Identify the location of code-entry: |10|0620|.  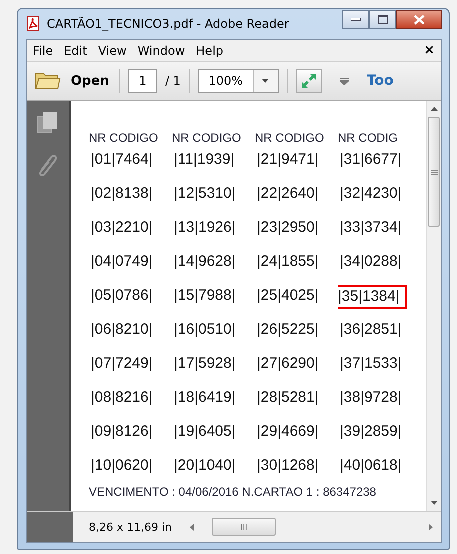
(122, 466).